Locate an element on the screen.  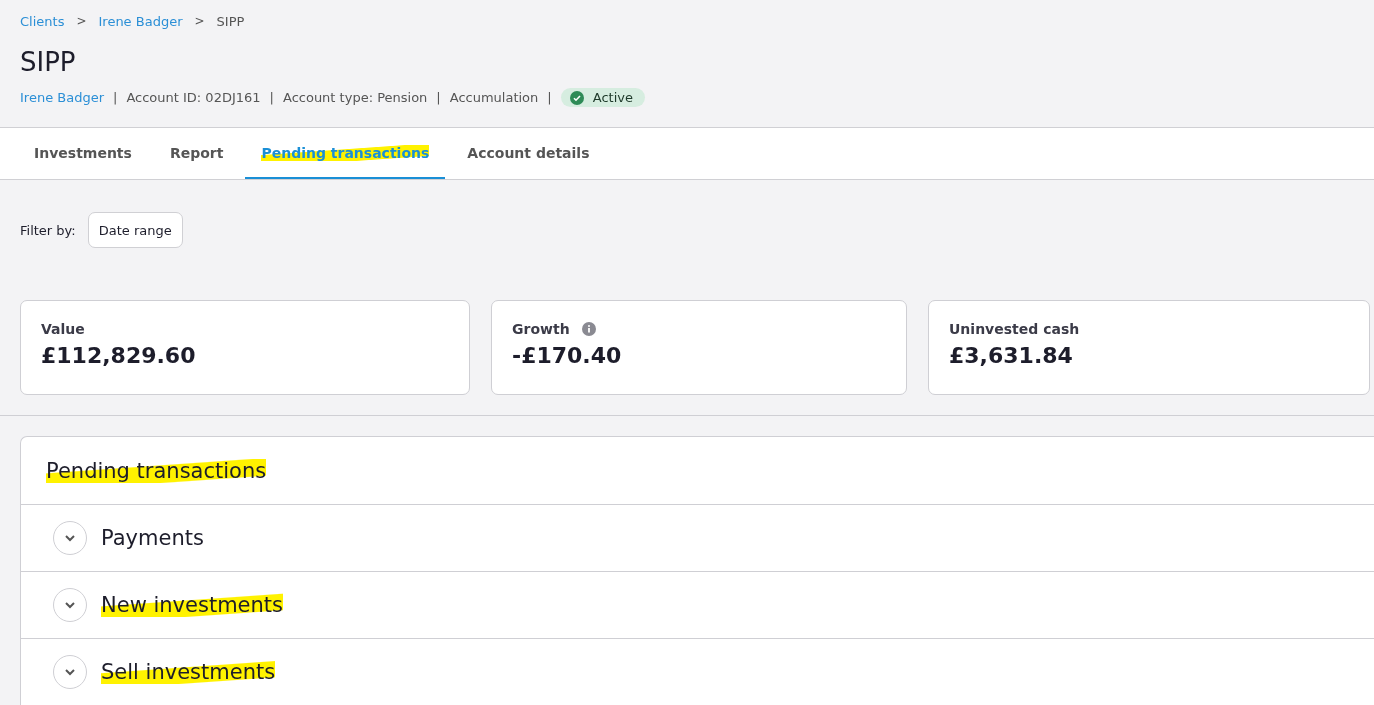
card-label: Value is located at coordinates (63, 329).